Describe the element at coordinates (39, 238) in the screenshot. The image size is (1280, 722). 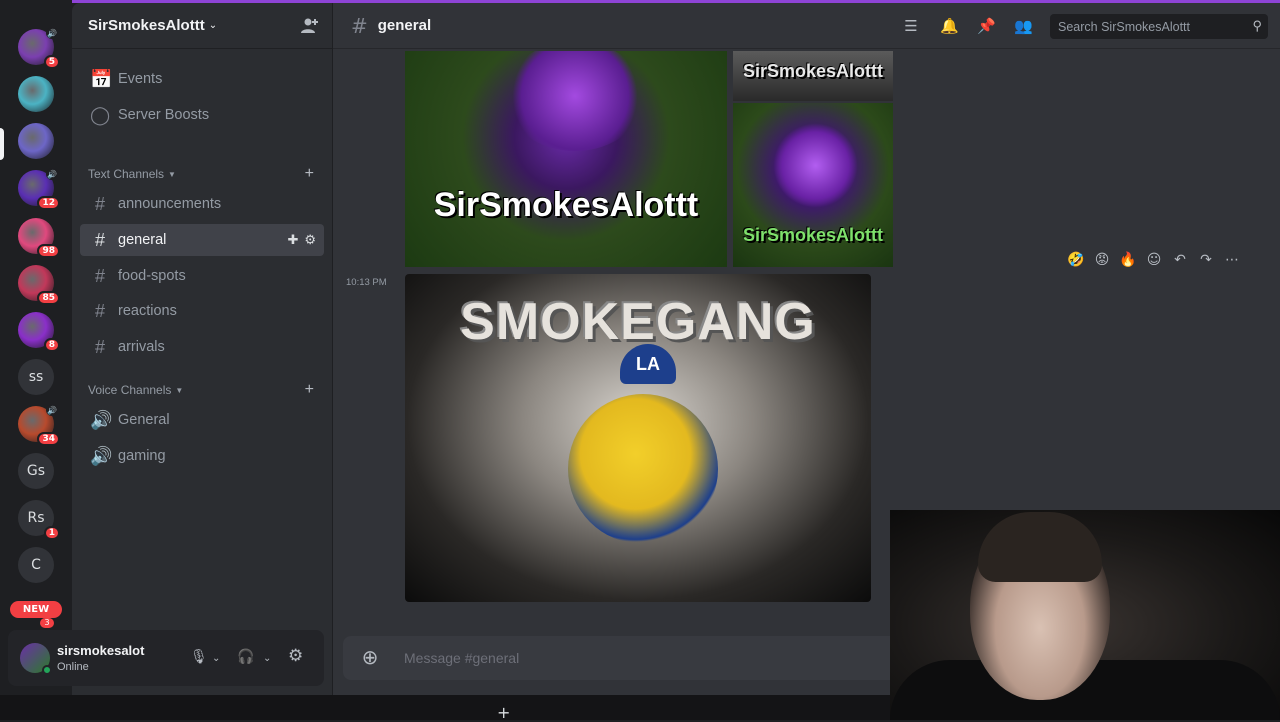
I see `server-icon: 98` at that location.